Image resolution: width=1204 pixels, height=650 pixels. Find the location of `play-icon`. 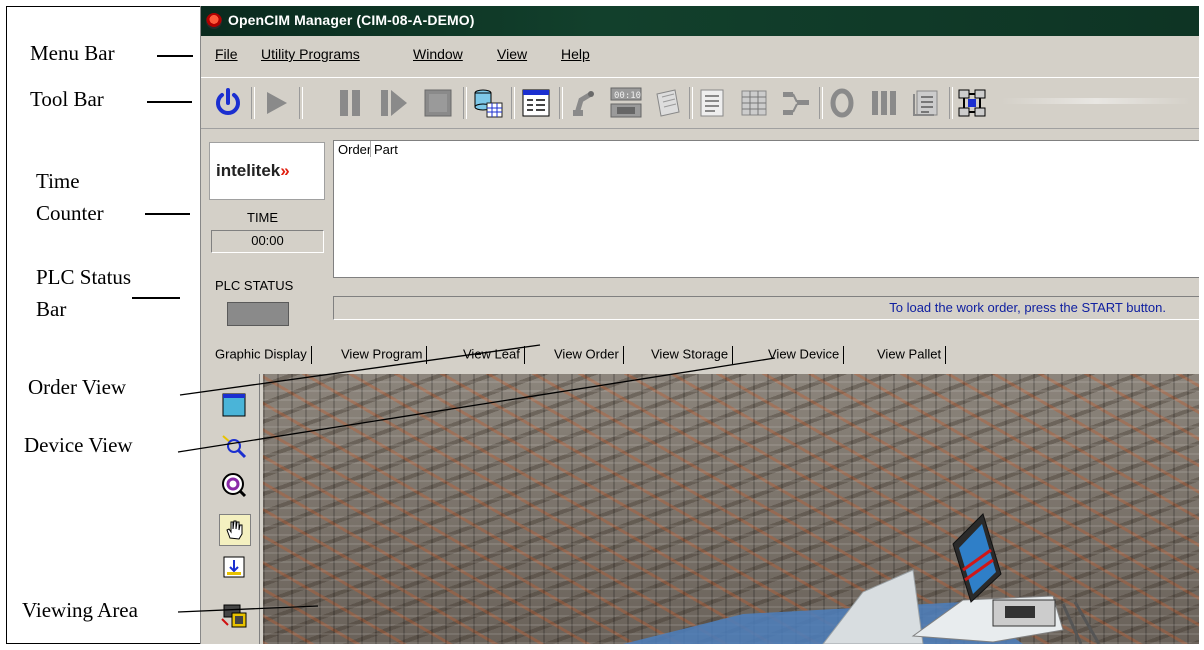

play-icon is located at coordinates (276, 103).